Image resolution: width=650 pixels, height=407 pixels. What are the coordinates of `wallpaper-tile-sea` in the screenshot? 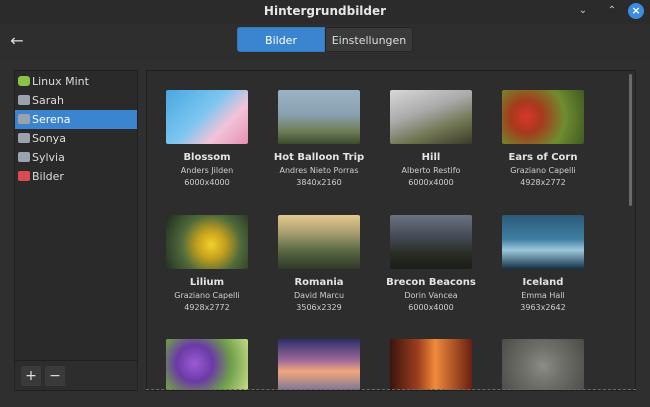 It's located at (319, 364).